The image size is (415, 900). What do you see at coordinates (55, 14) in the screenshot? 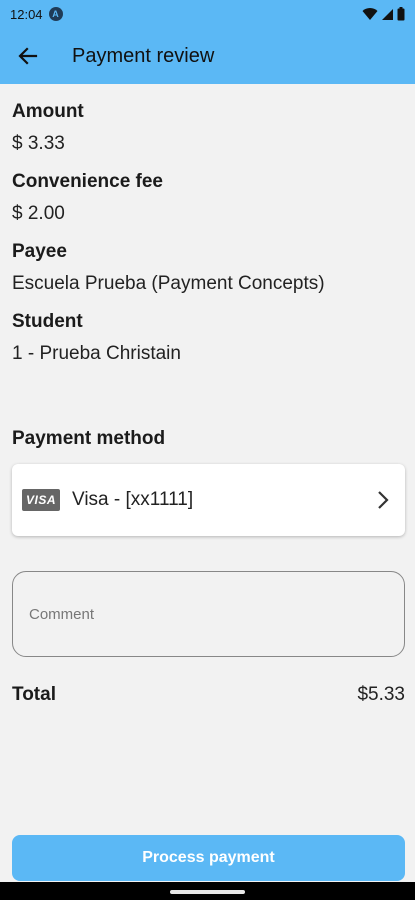
I see `notification-badge-icon: A` at bounding box center [55, 14].